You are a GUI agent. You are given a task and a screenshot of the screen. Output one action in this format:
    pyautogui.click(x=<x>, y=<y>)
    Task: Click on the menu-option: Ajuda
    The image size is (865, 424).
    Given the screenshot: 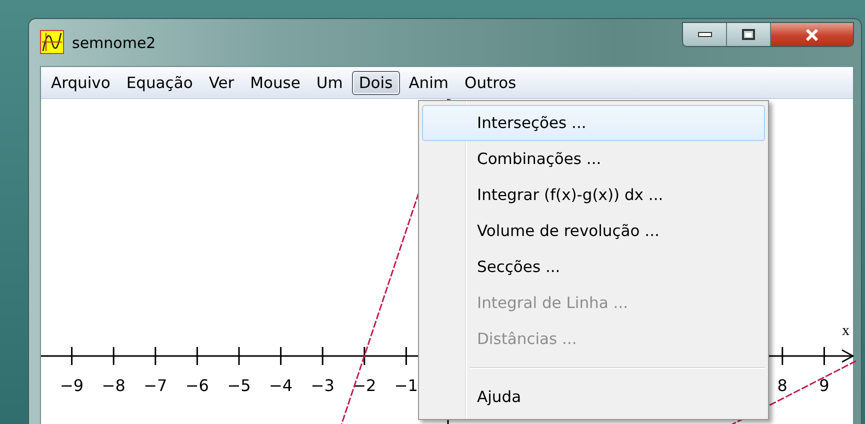 What is the action you would take?
    pyautogui.click(x=593, y=397)
    